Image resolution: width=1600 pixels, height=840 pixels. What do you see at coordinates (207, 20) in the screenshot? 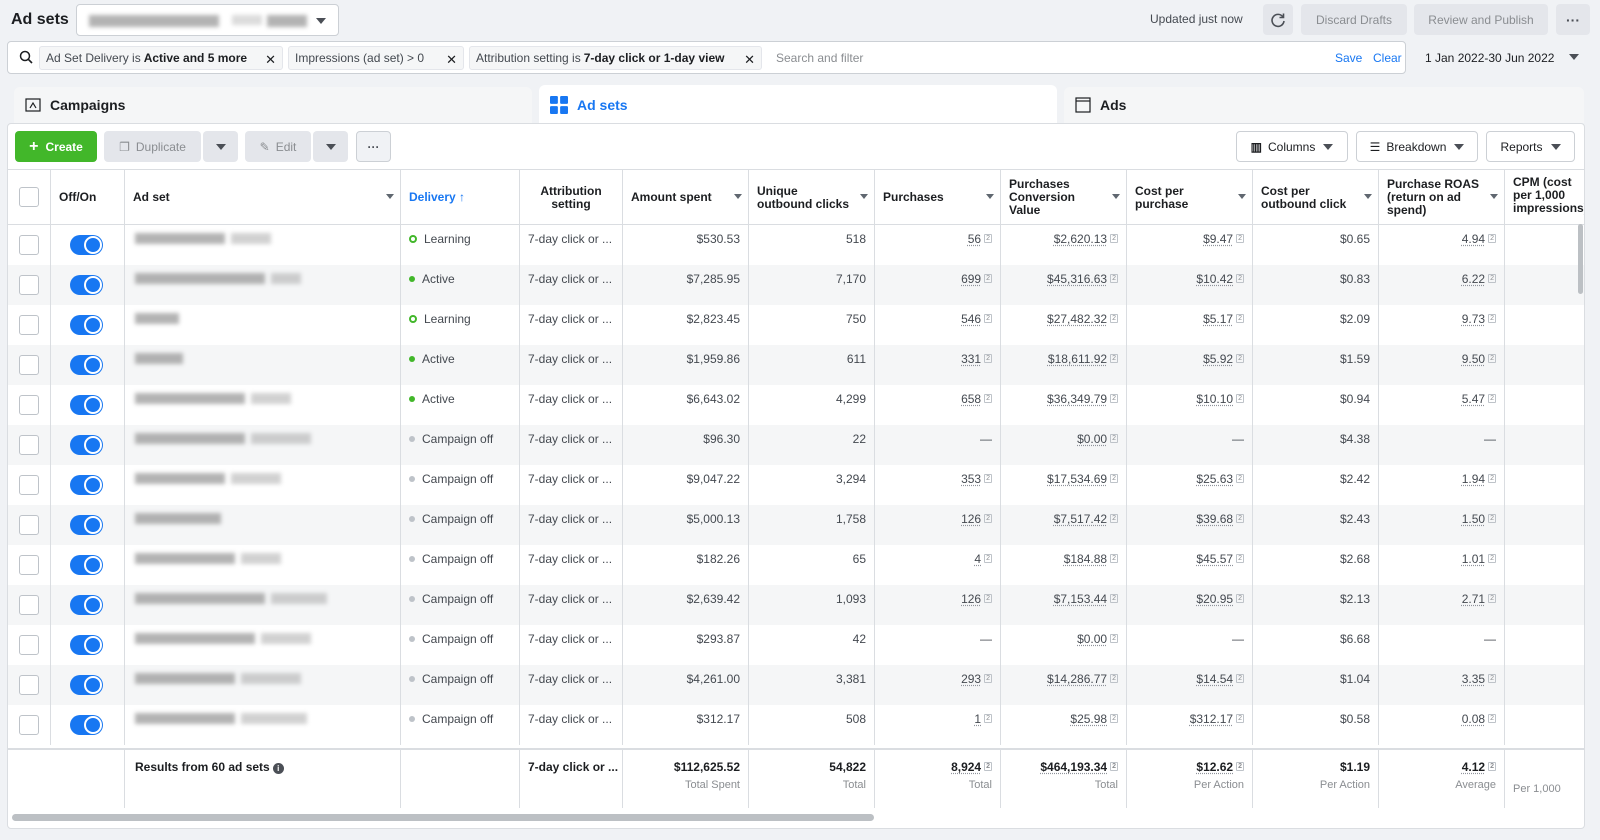
I see `account-selector` at bounding box center [207, 20].